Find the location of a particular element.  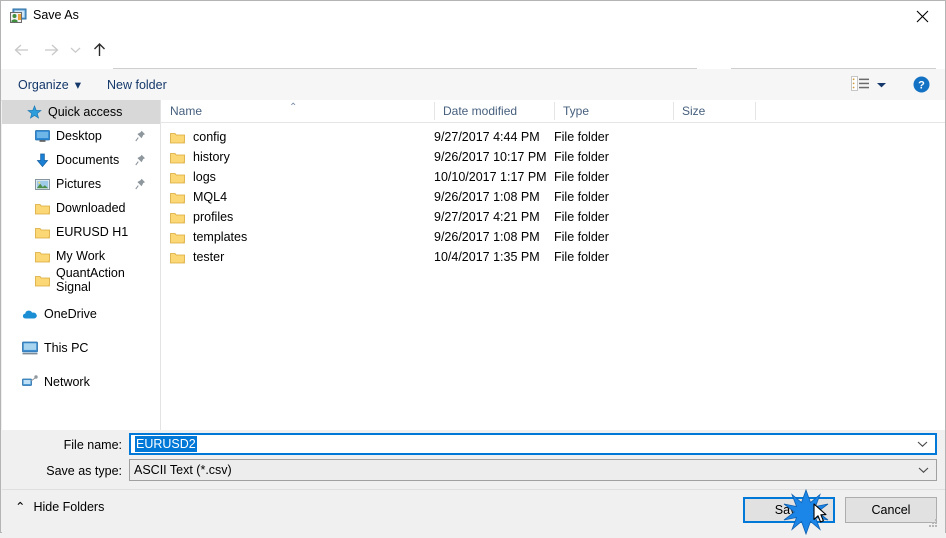

file-date-cell: 10/4/2017 1:35 PM is located at coordinates (487, 257).